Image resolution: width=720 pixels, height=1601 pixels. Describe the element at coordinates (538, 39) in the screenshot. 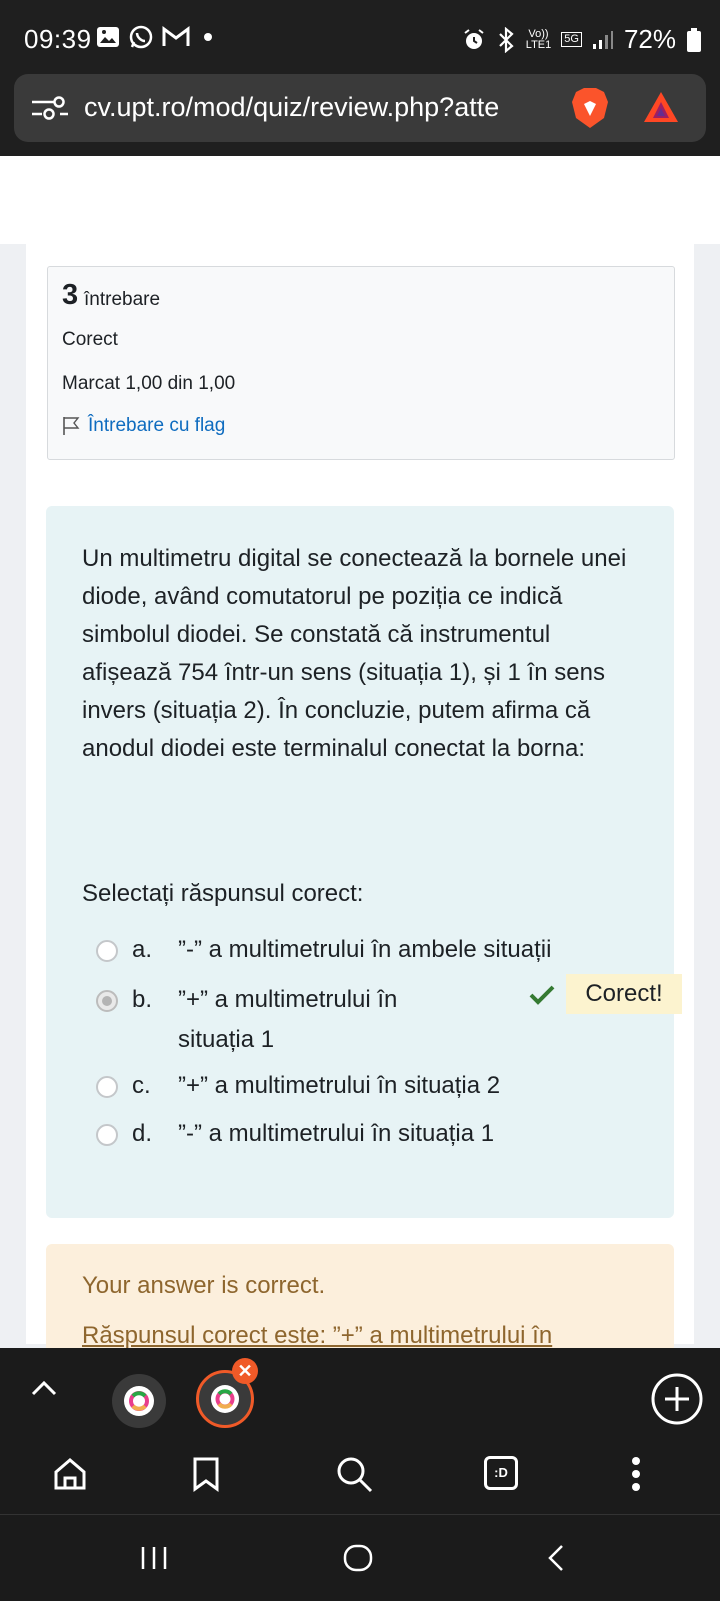

I see `volte-indicator: Vo)) LTE1` at that location.